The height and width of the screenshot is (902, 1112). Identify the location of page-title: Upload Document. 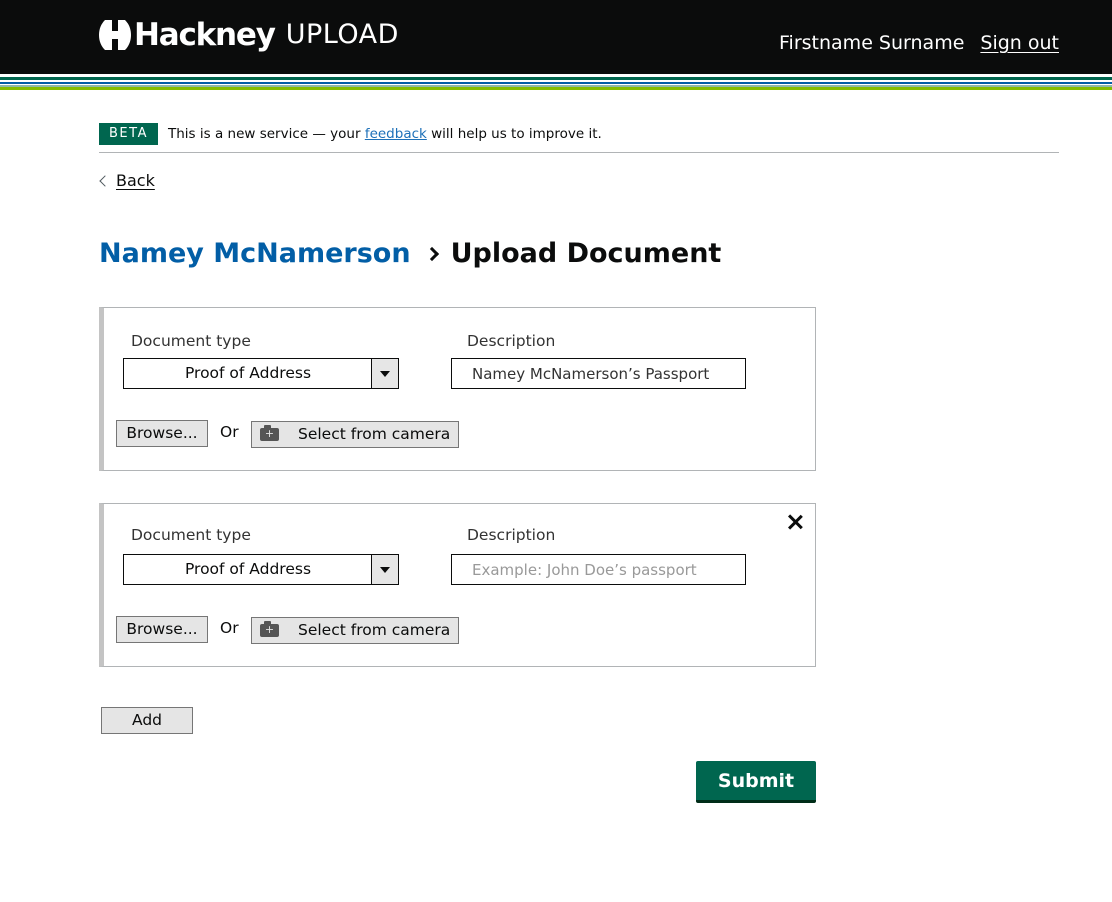
(586, 253).